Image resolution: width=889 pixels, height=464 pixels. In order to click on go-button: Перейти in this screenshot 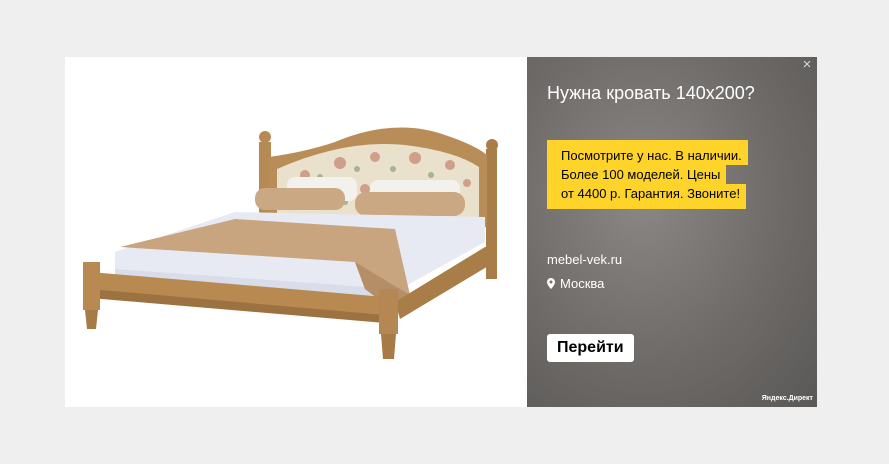, I will do `click(590, 348)`.